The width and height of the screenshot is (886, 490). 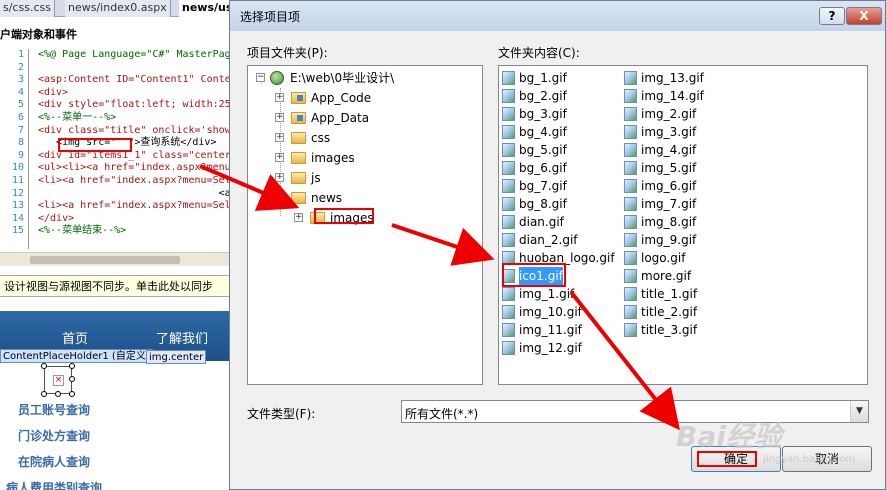 I want to click on arrow-to-images-folder, so click(x=249, y=187).